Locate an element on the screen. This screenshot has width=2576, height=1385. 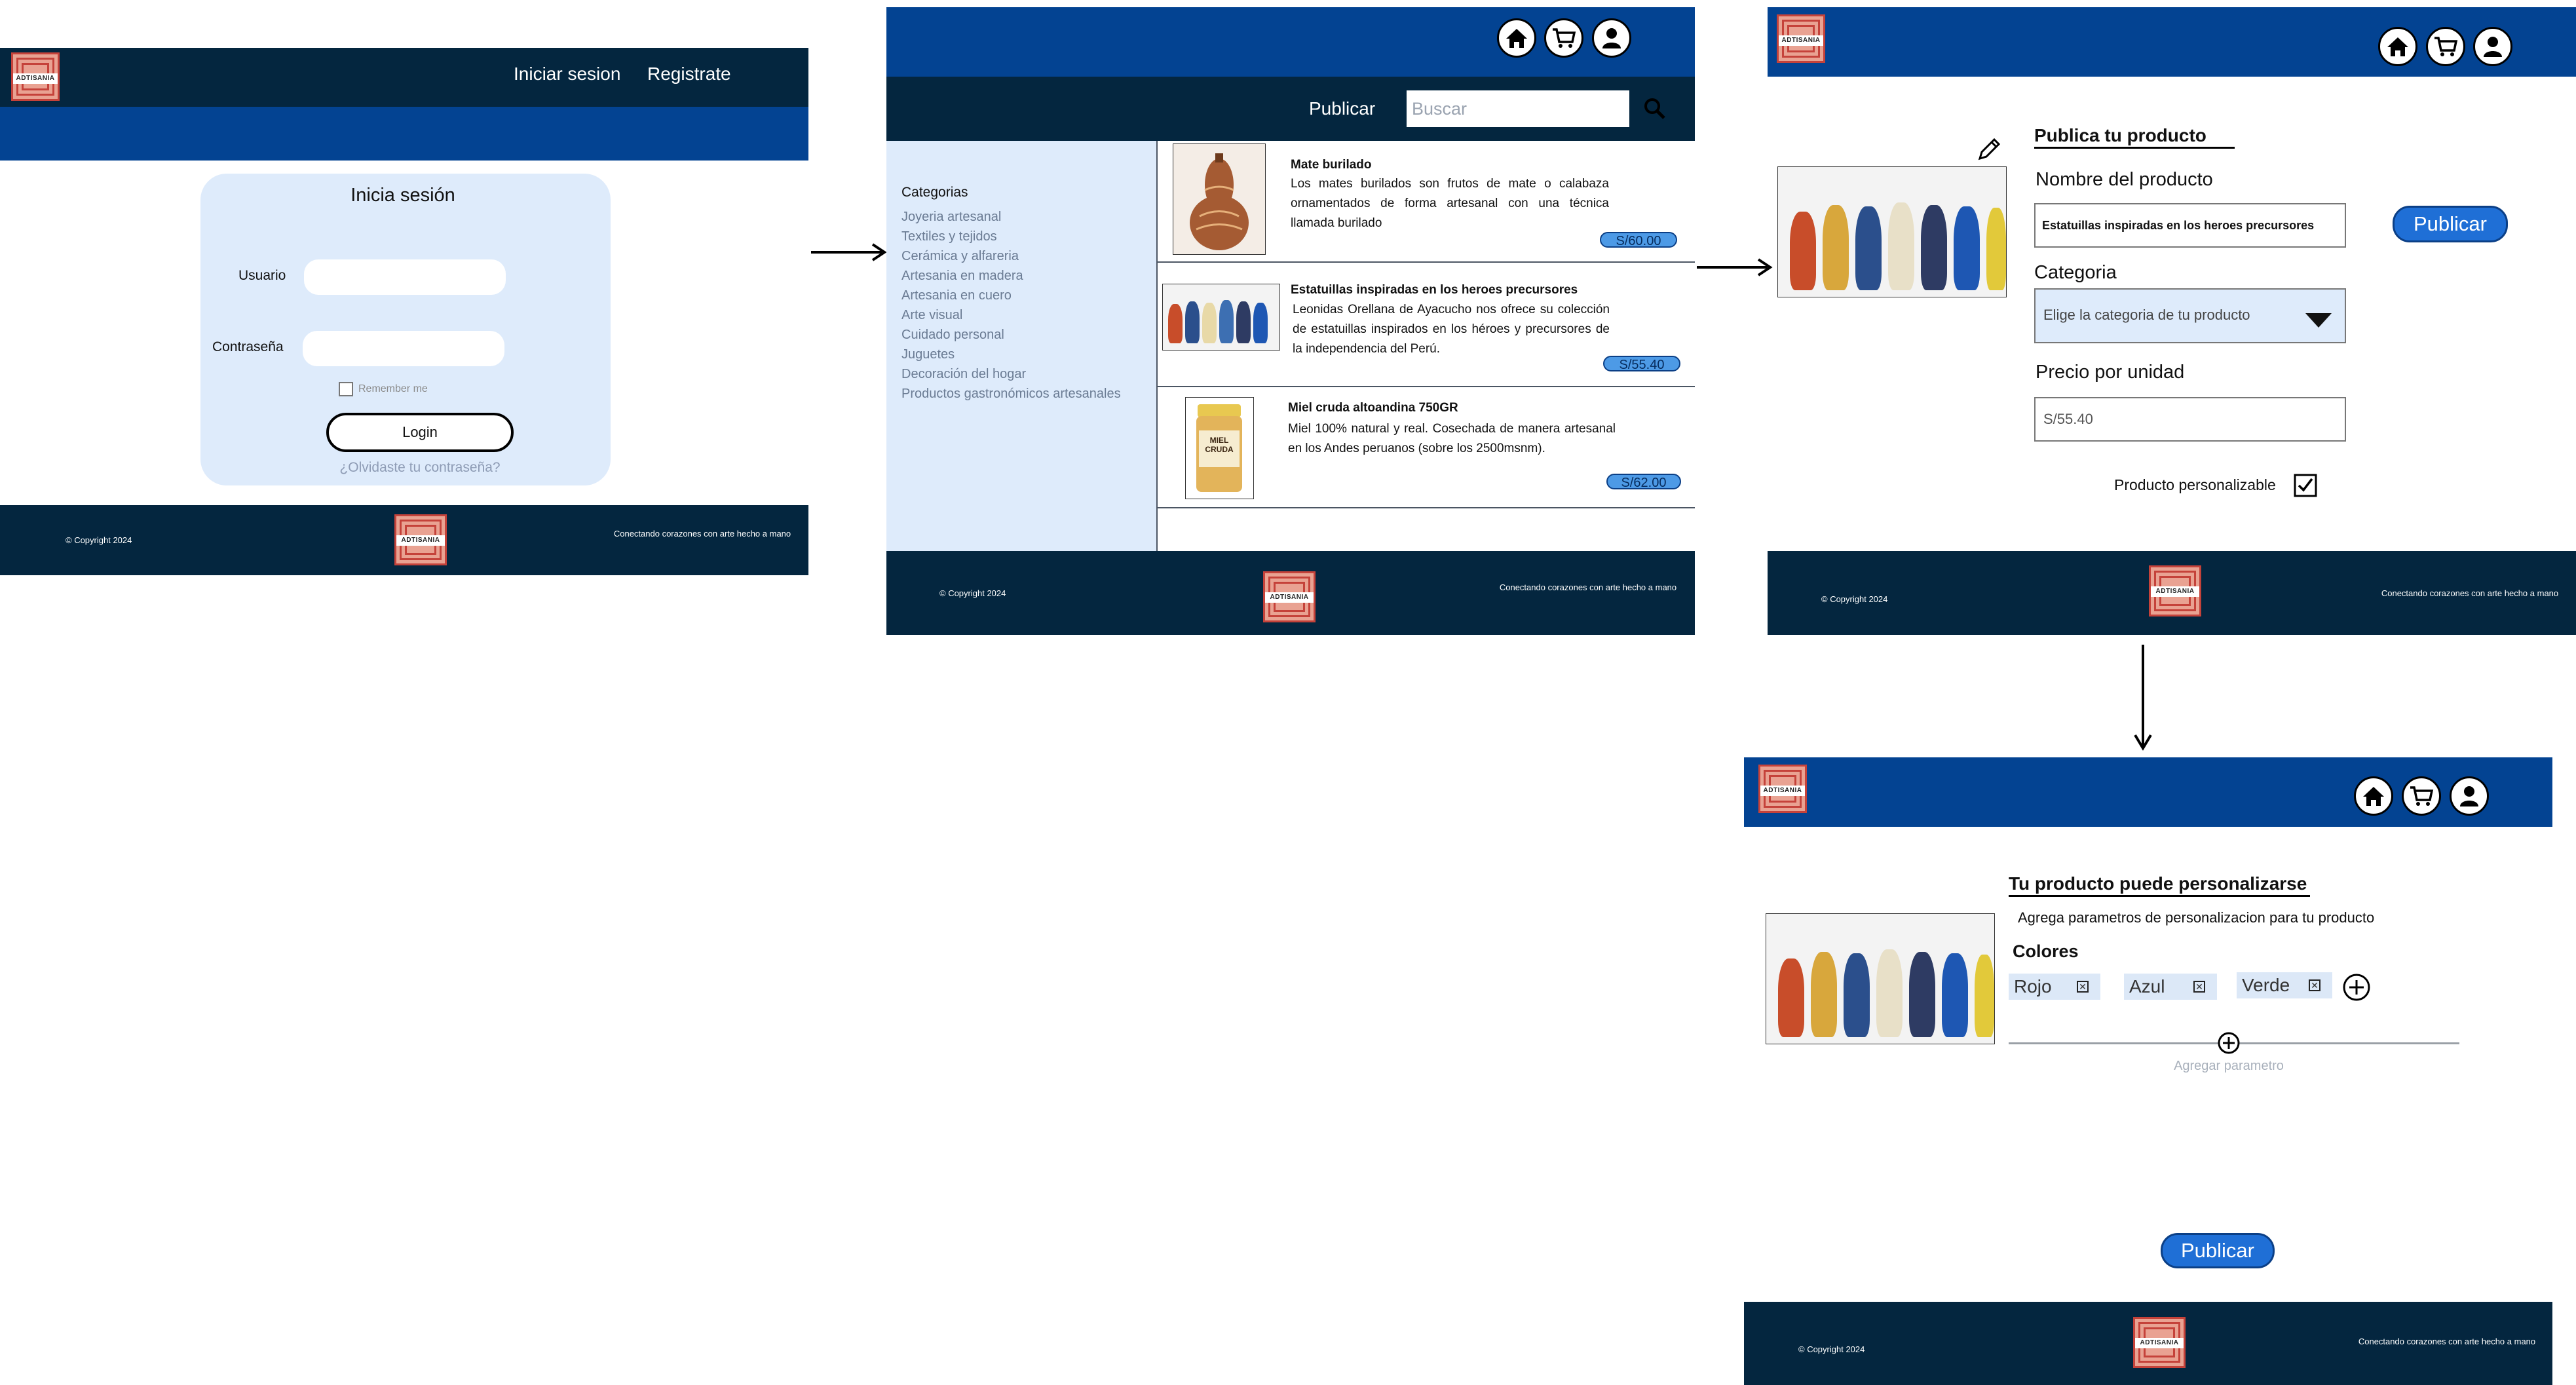
login-card-title: Inicia sesión is located at coordinates (402, 195).